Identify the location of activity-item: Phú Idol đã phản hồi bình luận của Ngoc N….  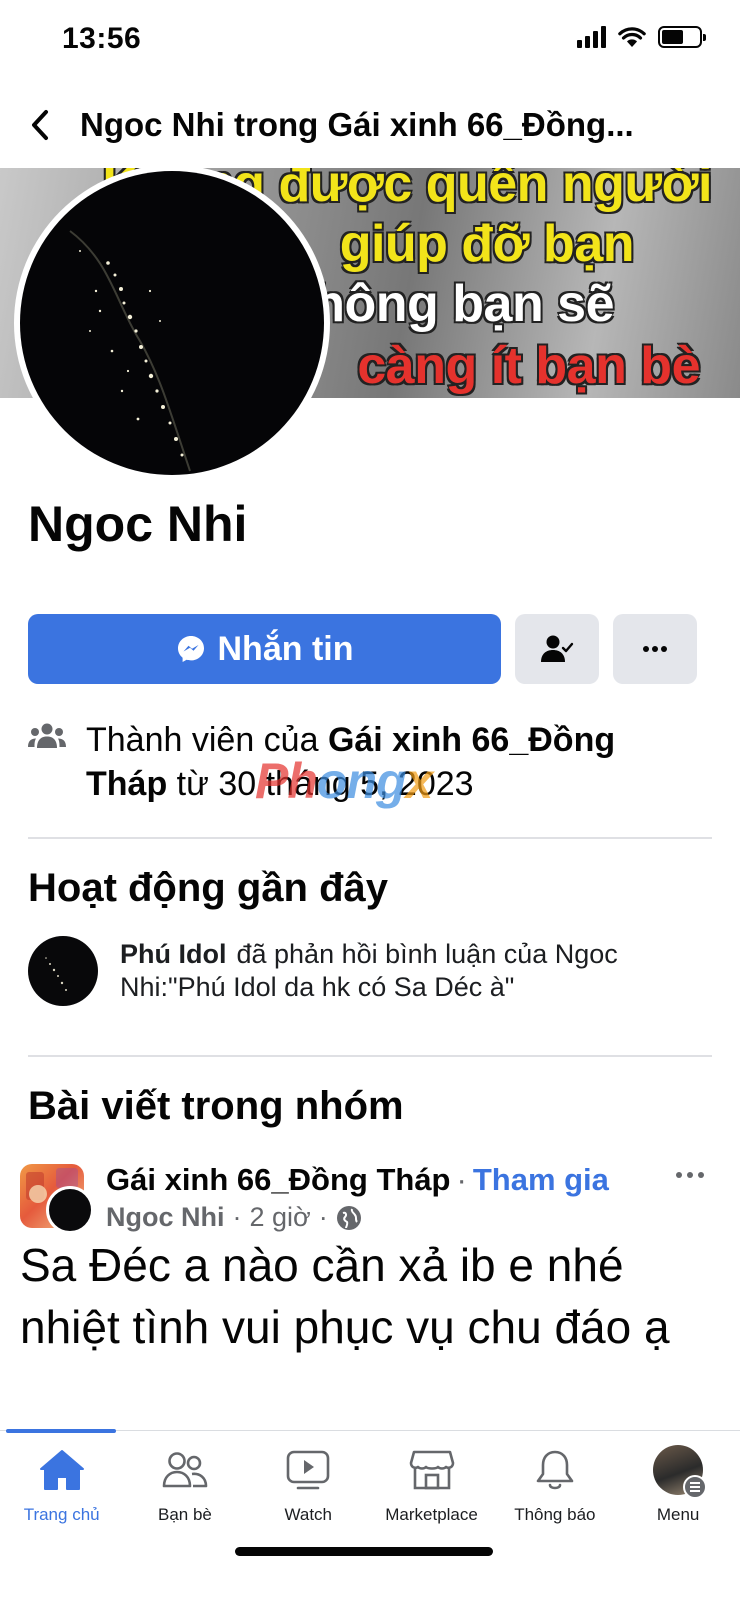
(370, 971).